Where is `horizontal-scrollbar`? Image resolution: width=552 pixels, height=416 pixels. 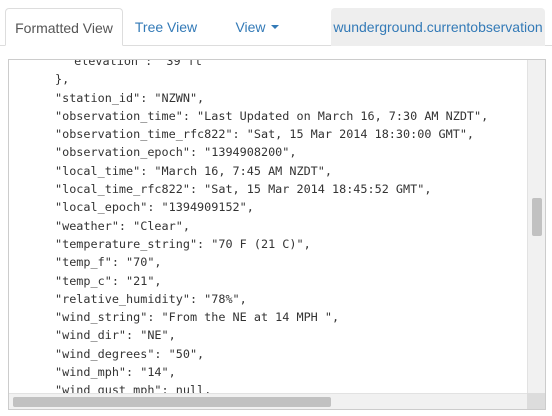 horizontal-scrollbar is located at coordinates (268, 401).